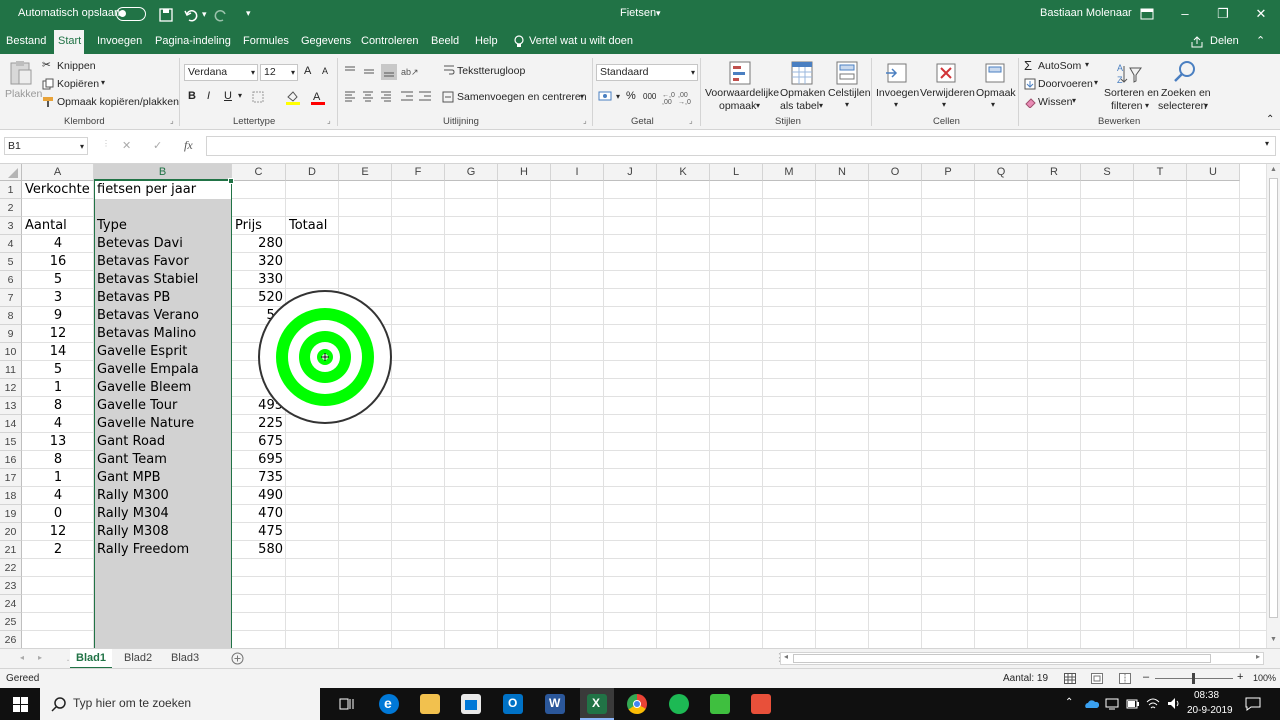  I want to click on row-header-5: 5, so click(11, 262).